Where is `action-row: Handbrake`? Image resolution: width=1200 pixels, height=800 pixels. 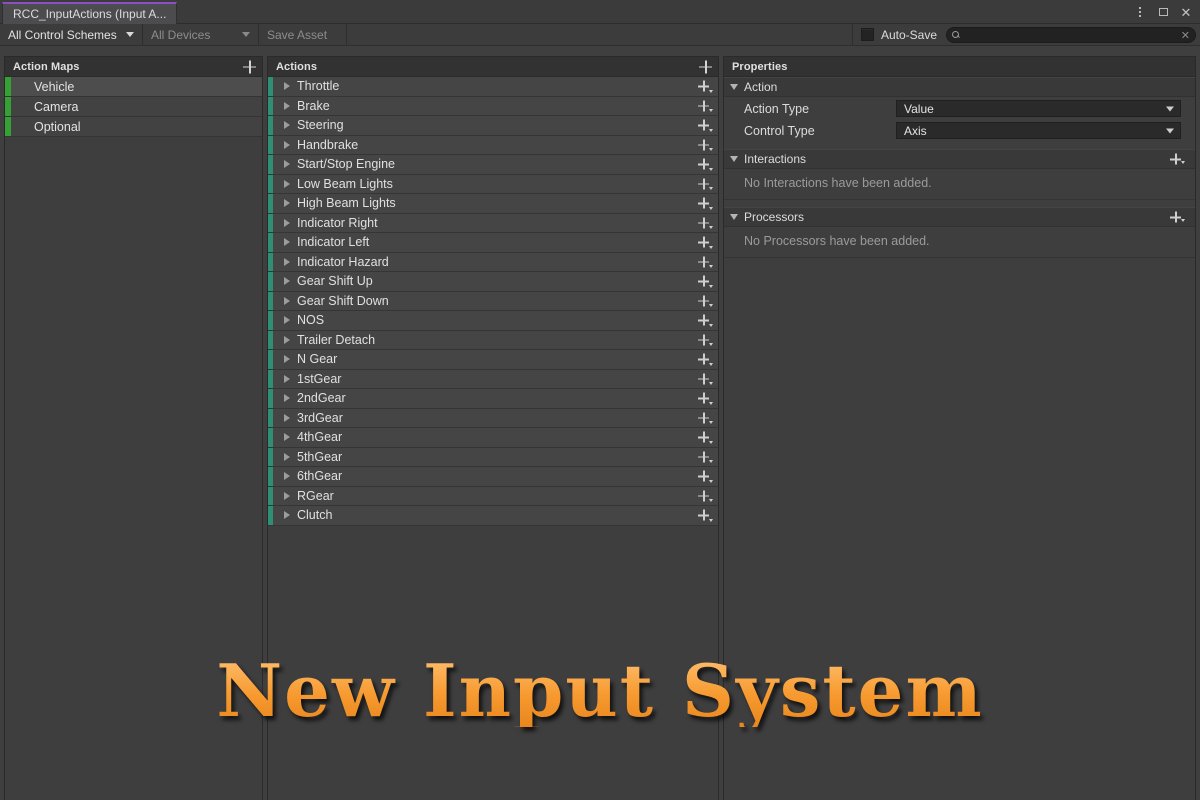 action-row: Handbrake is located at coordinates (493, 145).